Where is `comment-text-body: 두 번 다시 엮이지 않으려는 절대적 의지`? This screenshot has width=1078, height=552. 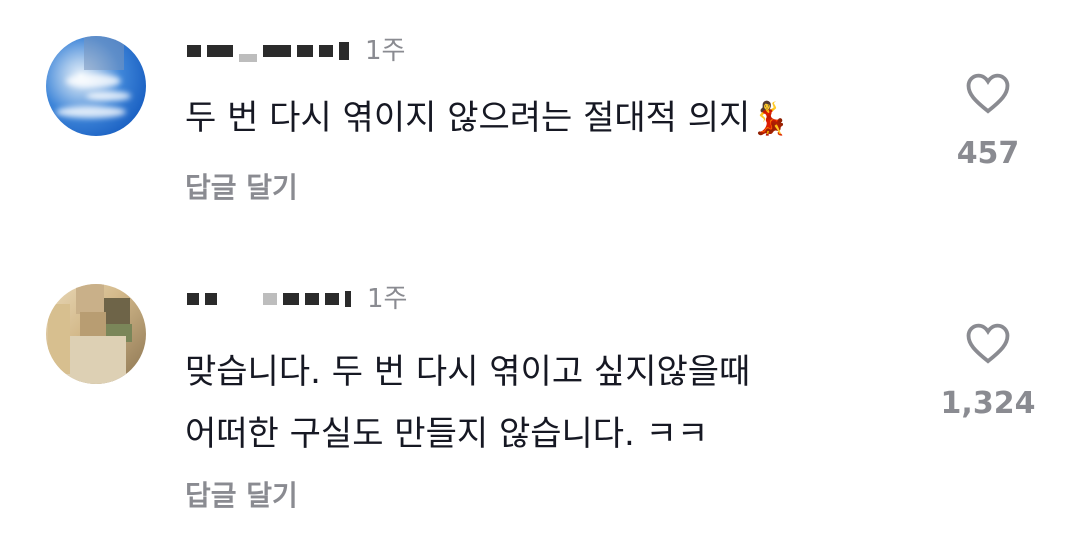
comment-text-body: 두 번 다시 엮이지 않으려는 절대적 의지 is located at coordinates (468, 118).